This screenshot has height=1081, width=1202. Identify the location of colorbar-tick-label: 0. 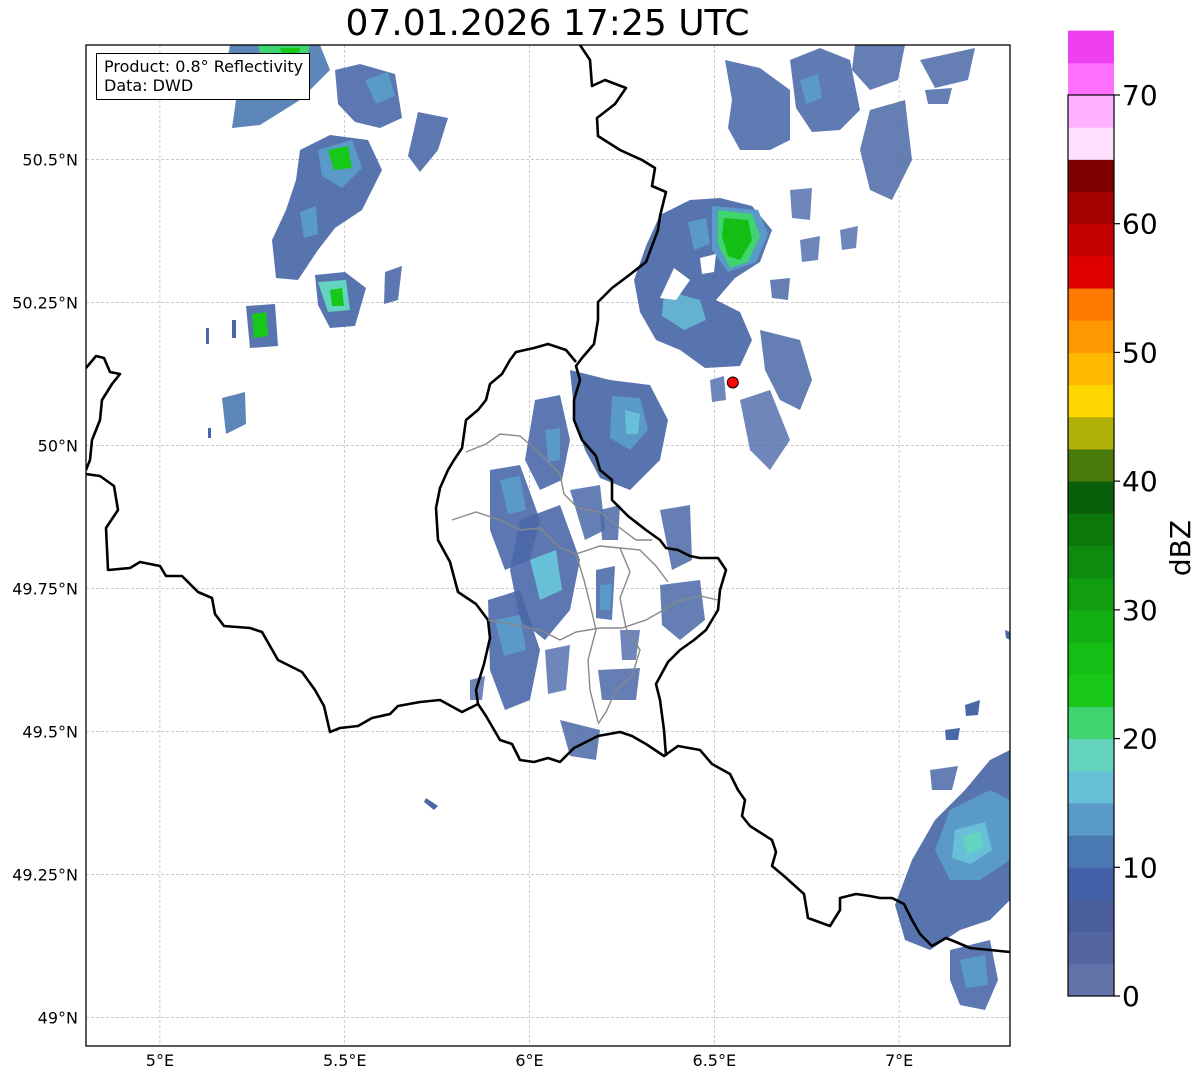
(1131, 996).